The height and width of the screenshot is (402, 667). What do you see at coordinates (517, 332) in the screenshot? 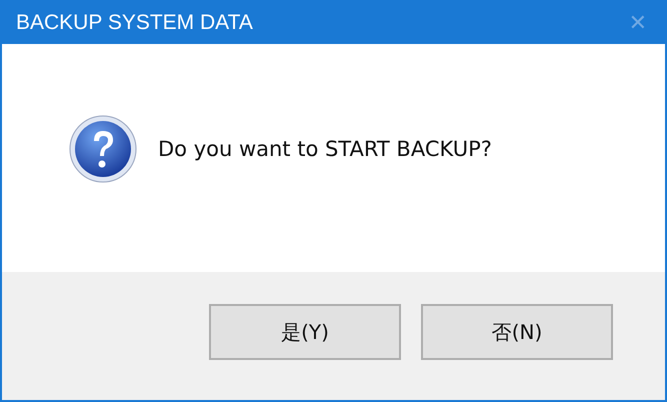
I see `dialog-button: 否(N)` at bounding box center [517, 332].